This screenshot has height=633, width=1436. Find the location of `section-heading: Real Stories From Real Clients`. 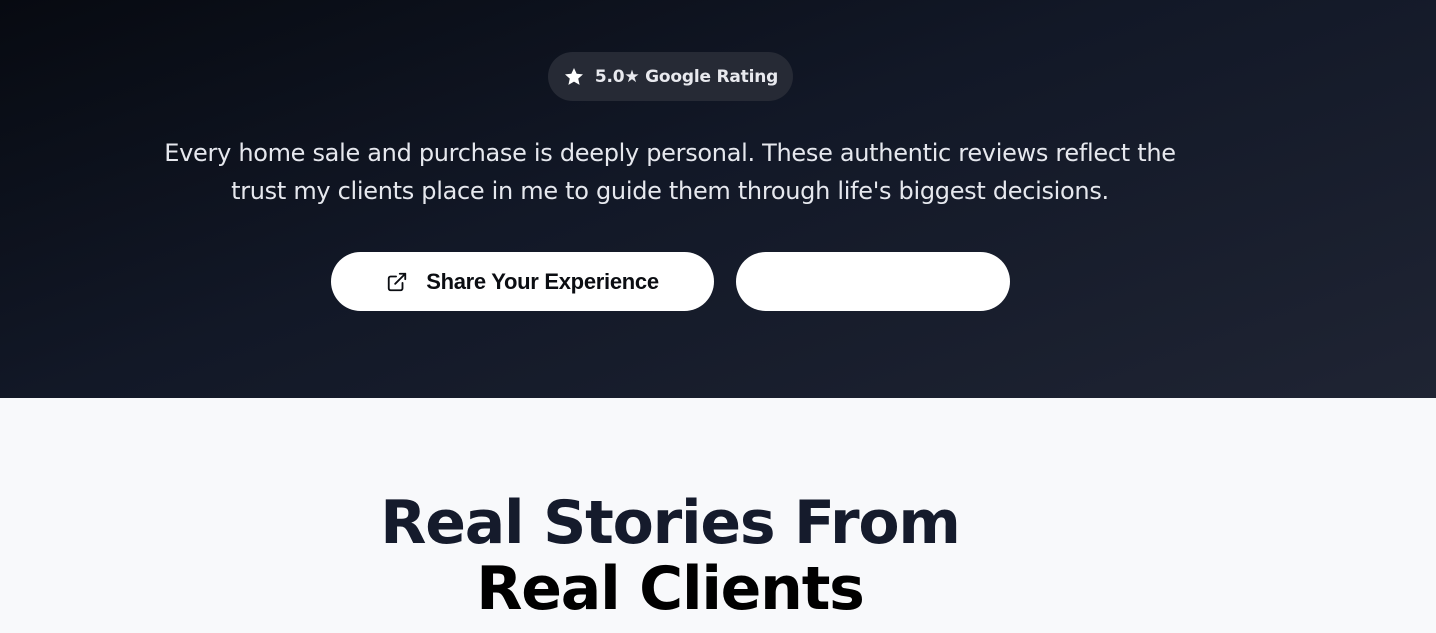

section-heading: Real Stories From Real Clients is located at coordinates (670, 556).